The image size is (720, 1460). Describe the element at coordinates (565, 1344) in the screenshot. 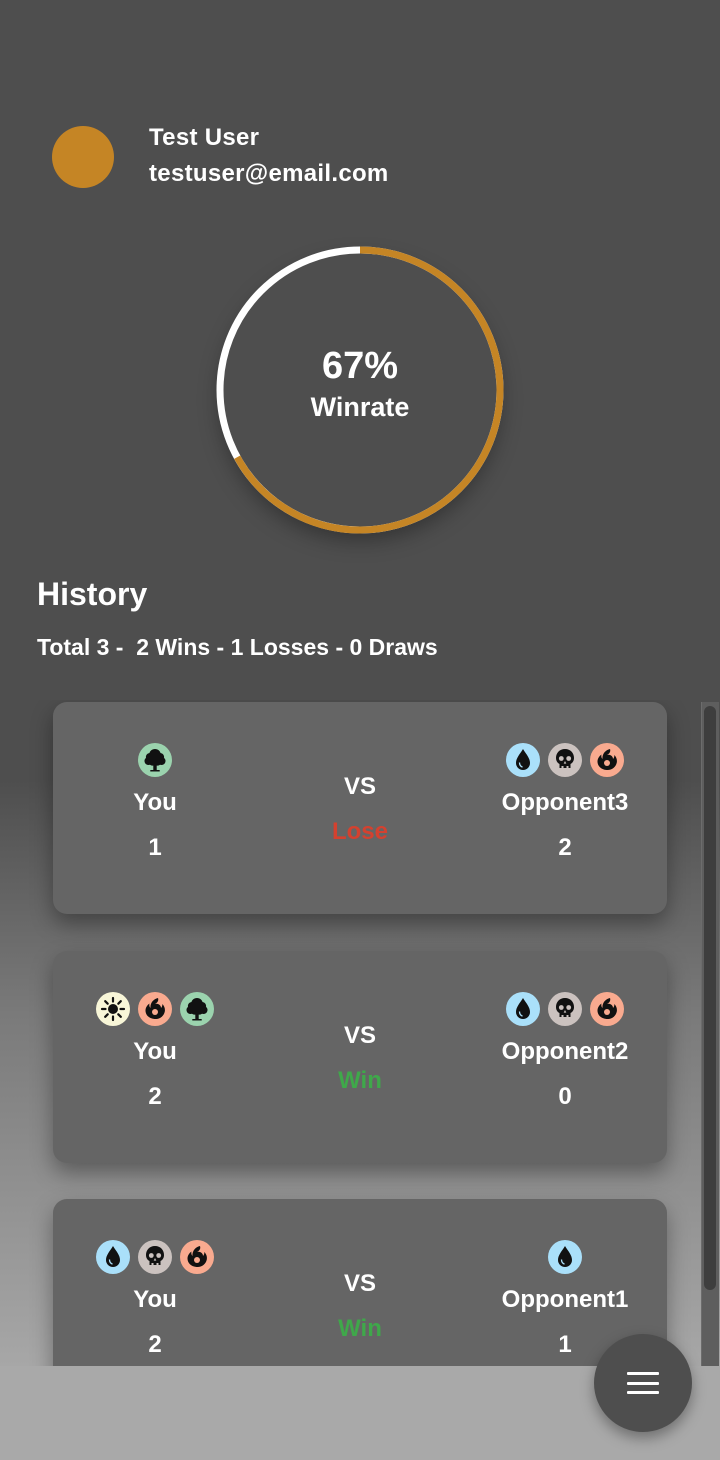

I see `opponent-score: 1` at that location.